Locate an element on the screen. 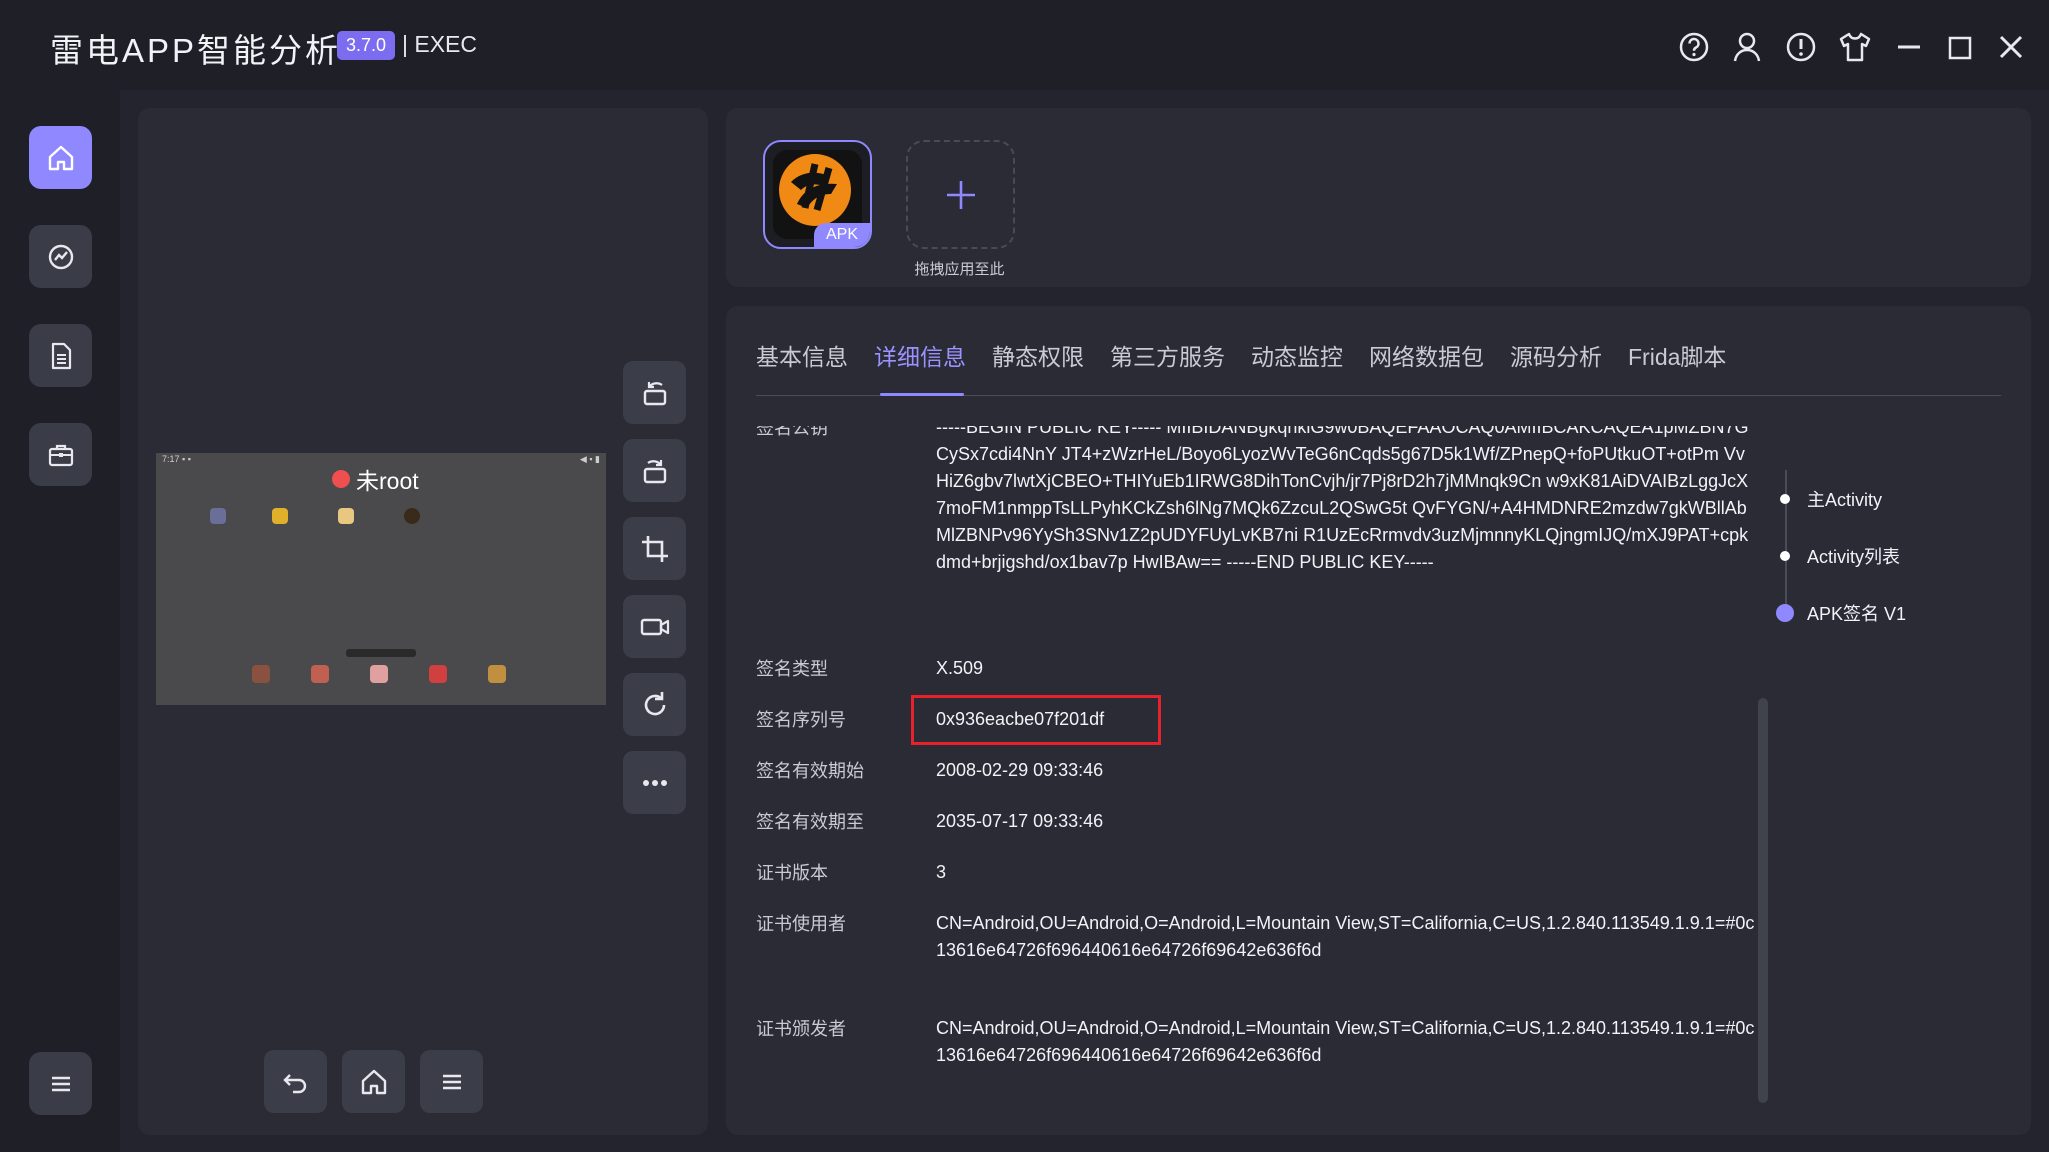  tab-network-packets: 网络数据包 is located at coordinates (1426, 355).